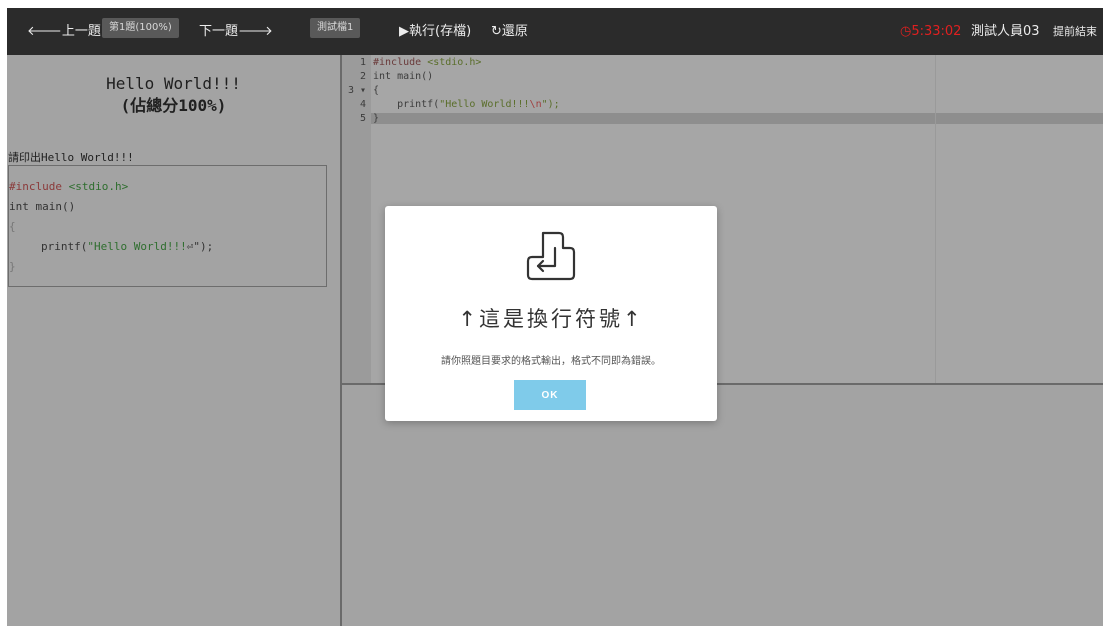 This screenshot has width=1110, height=626. I want to click on sample-line-4: printf("Hello World!!!⏎");, so click(127, 246).